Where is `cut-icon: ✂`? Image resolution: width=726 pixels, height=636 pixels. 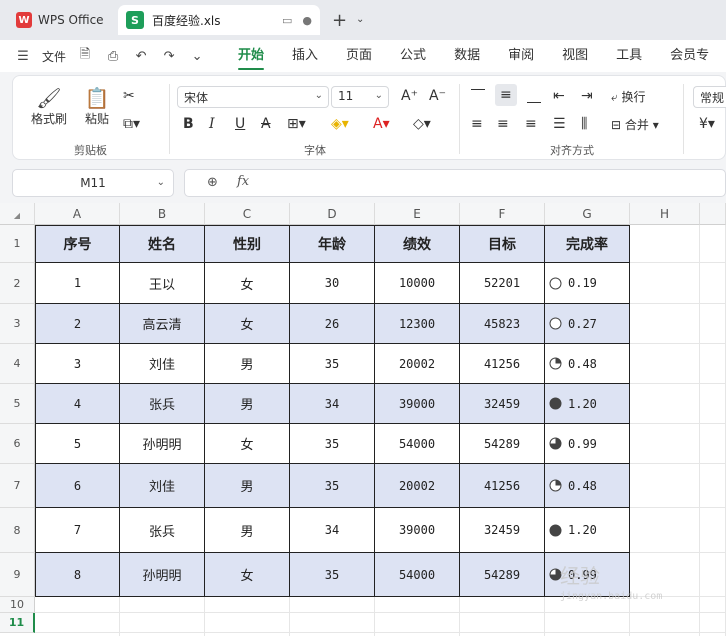
cut-icon: ✂ is located at coordinates (129, 96).